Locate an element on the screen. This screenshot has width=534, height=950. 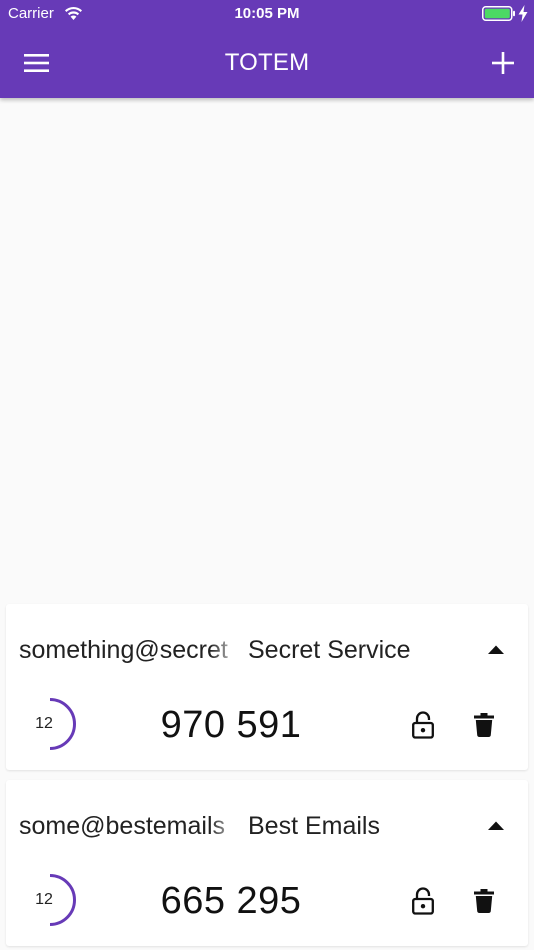
app-title: TOTEM is located at coordinates (267, 62).